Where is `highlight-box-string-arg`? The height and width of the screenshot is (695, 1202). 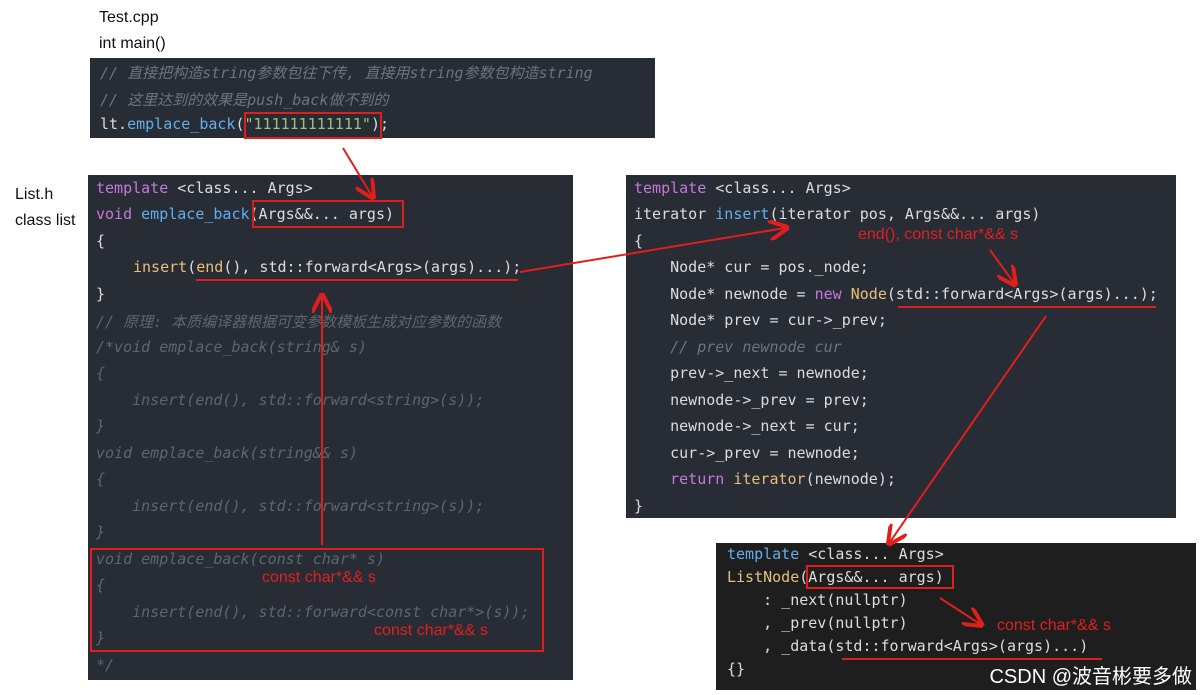 highlight-box-string-arg is located at coordinates (313, 125).